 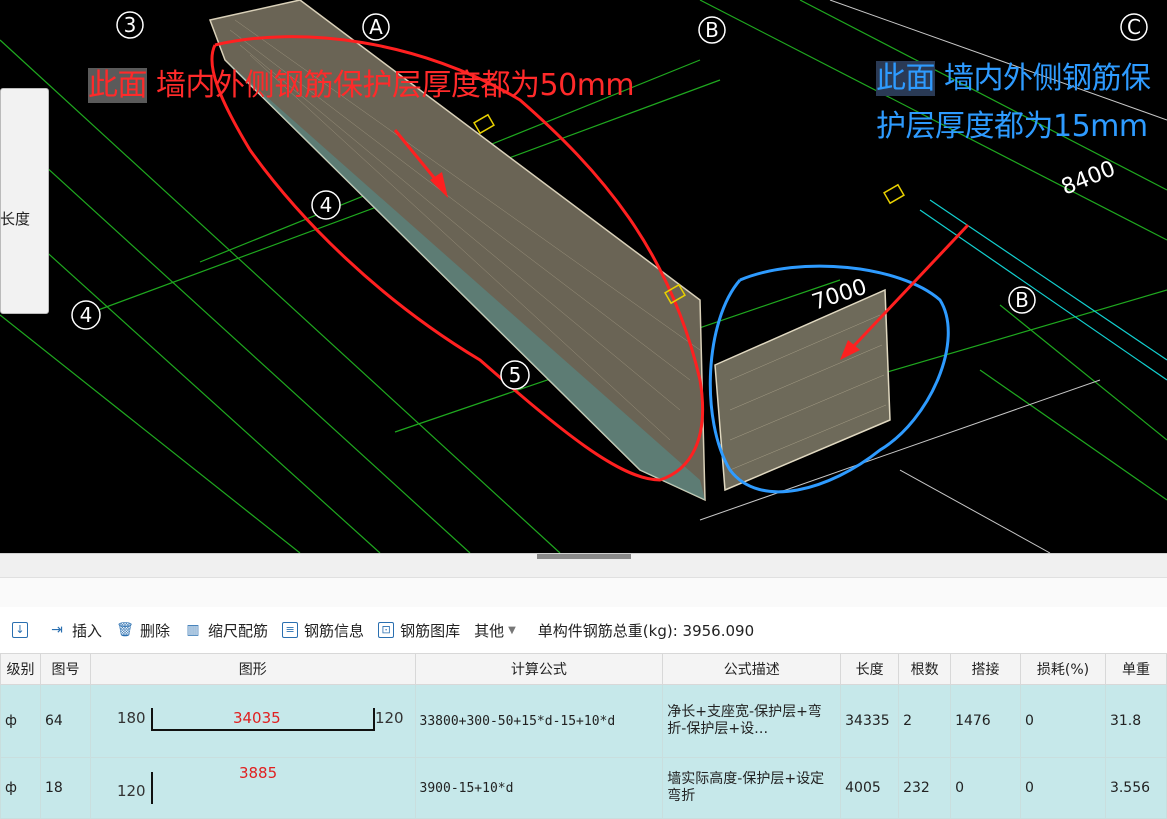 I want to click on rebar-info-label: 钢筋信息, so click(x=334, y=630).